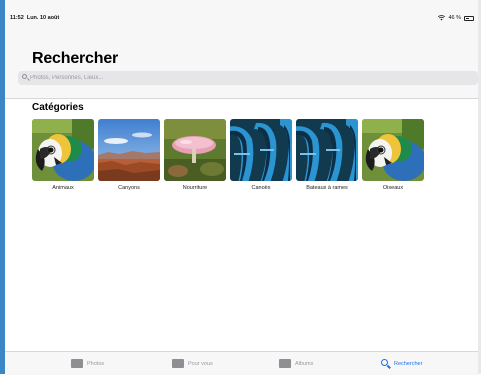 This screenshot has height=375, width=481. Describe the element at coordinates (195, 188) in the screenshot. I see `category-label: Nourriture` at that location.